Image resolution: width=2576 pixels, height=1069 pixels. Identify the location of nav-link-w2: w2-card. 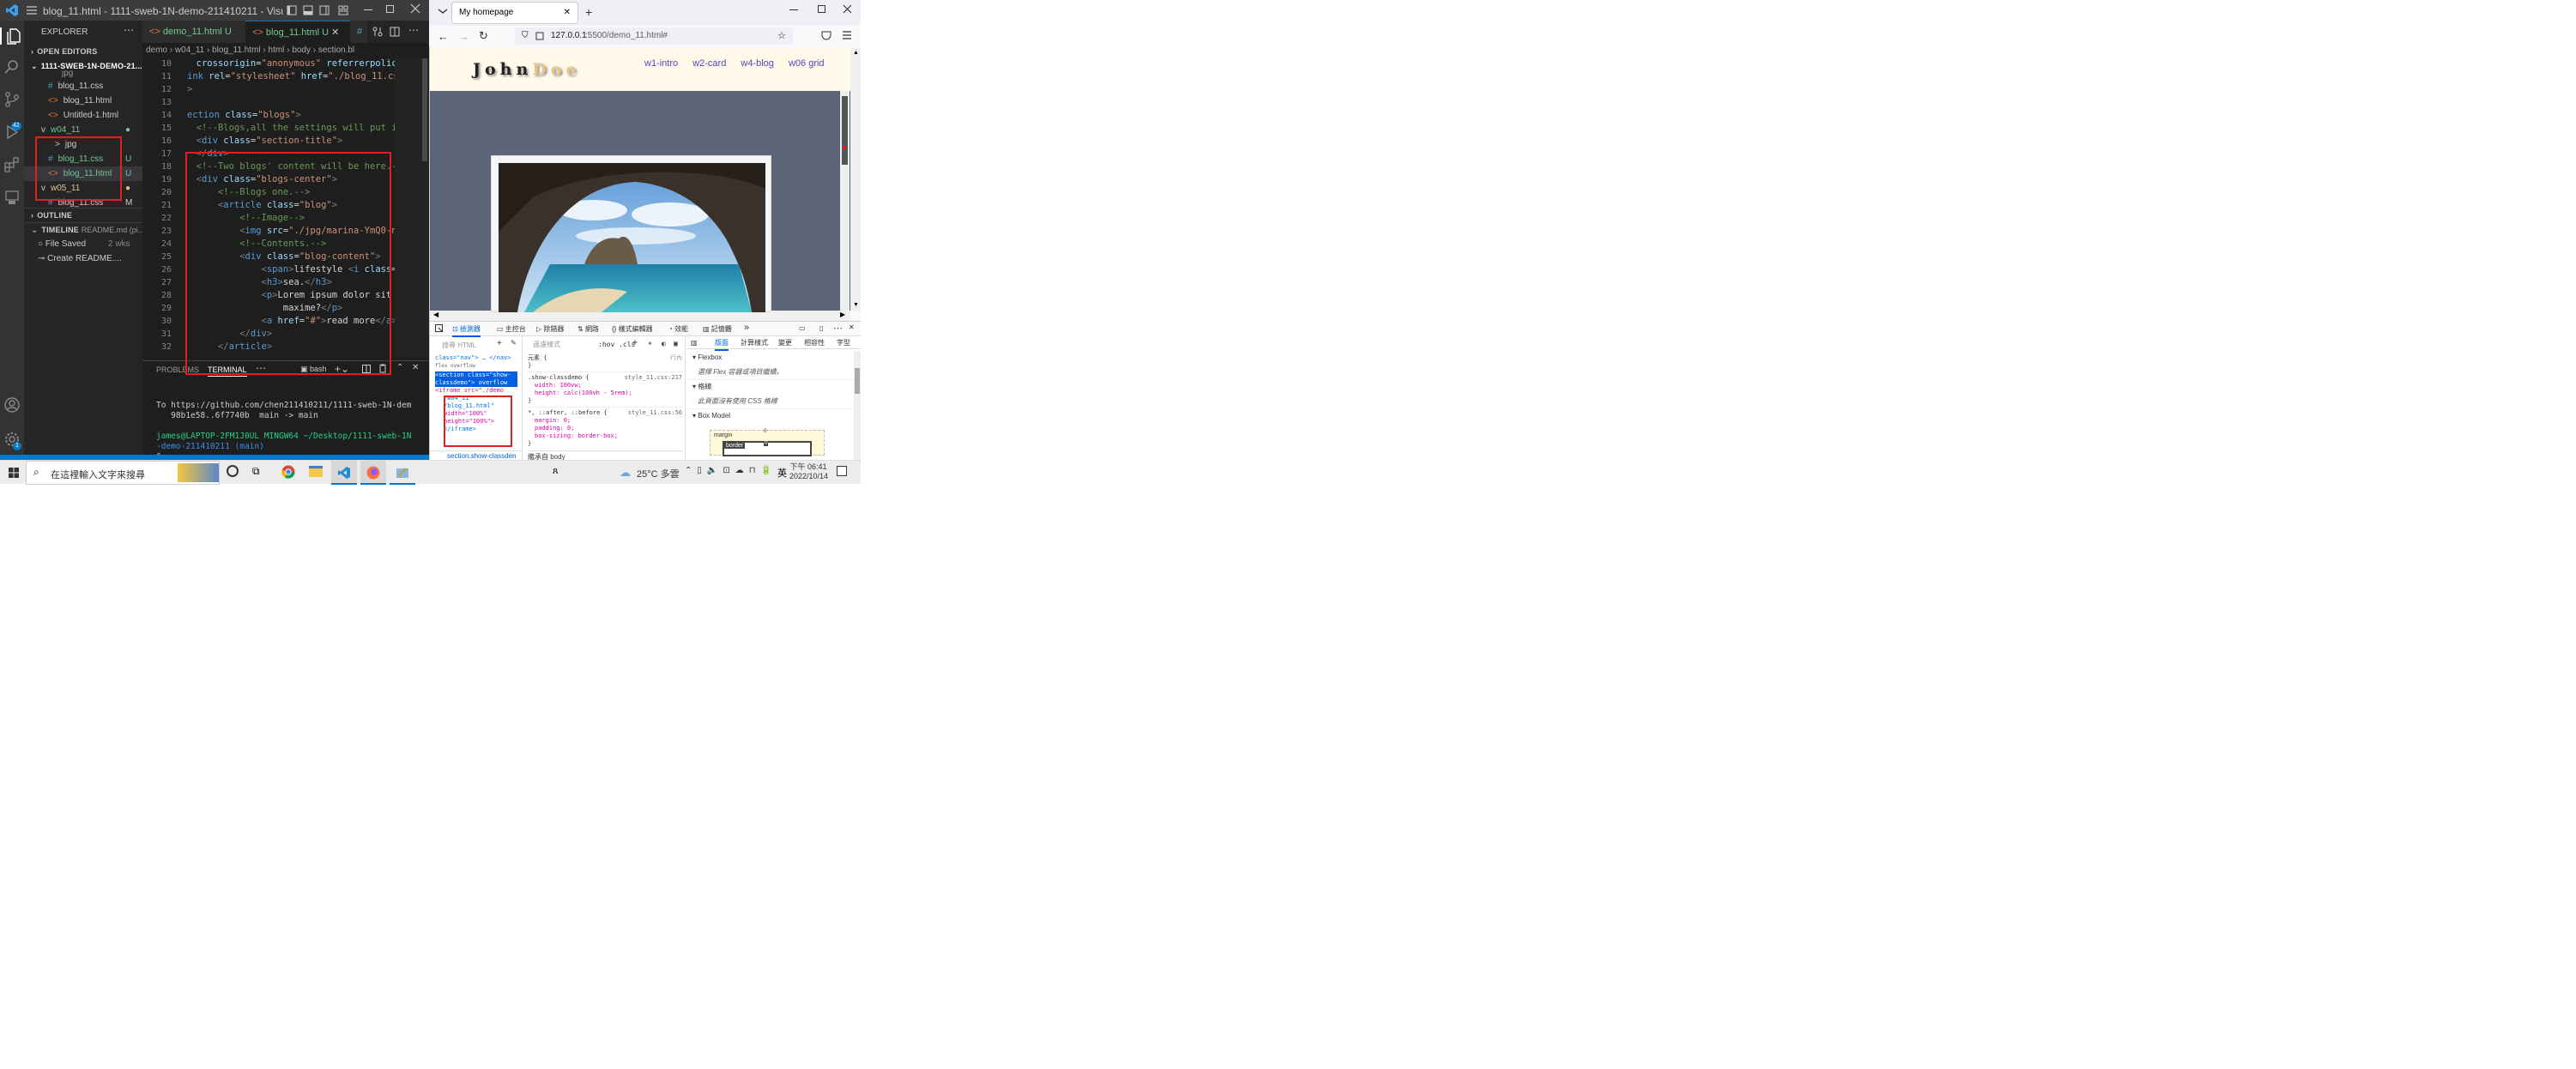
(709, 63).